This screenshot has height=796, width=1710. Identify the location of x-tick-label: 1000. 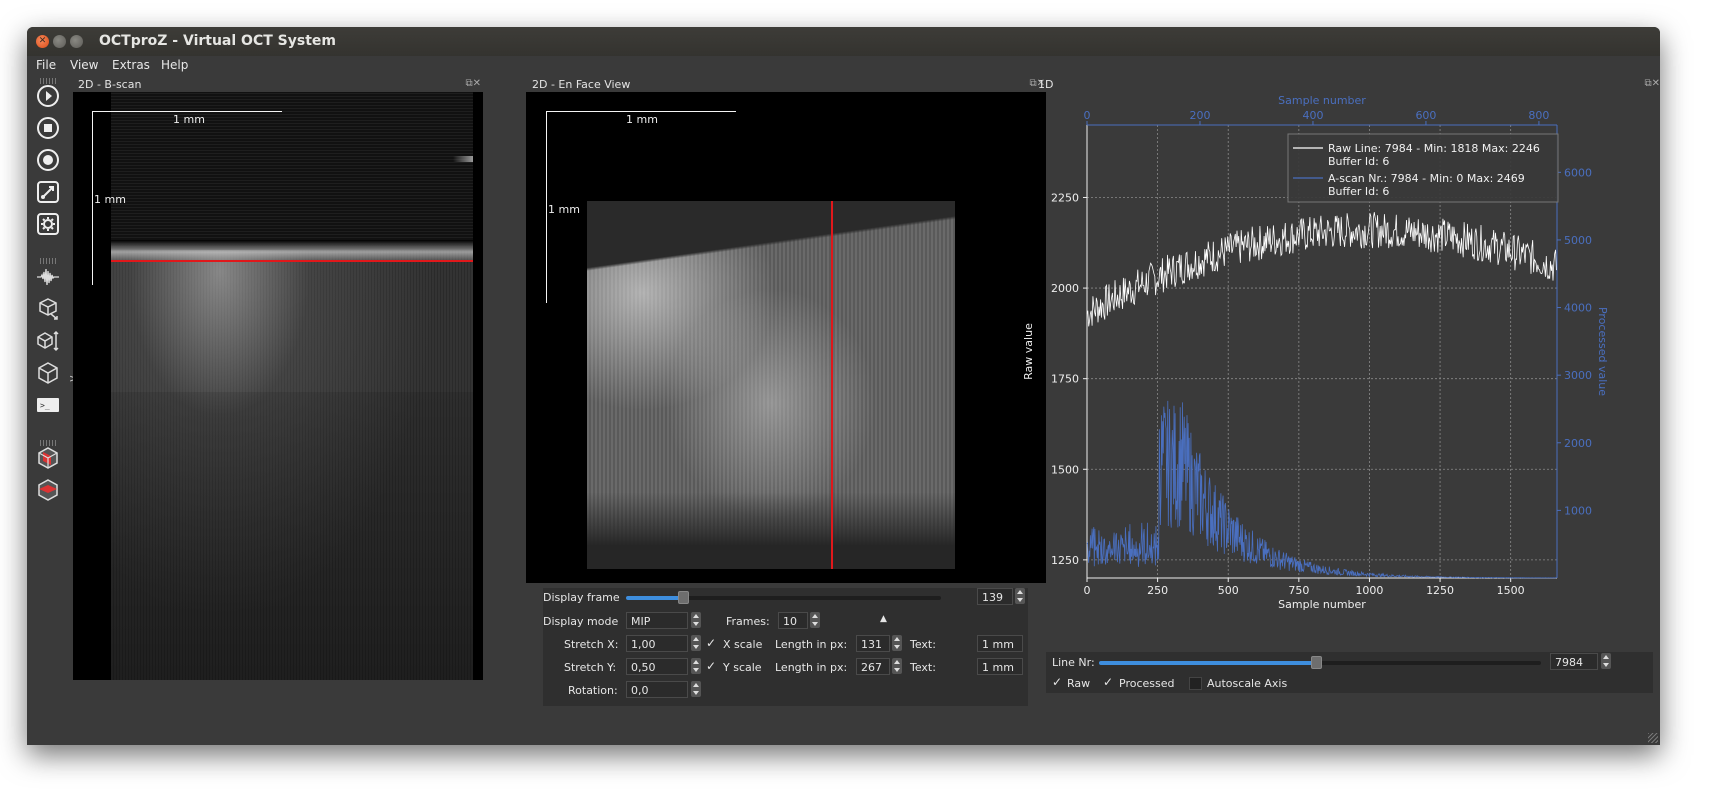
(1369, 590).